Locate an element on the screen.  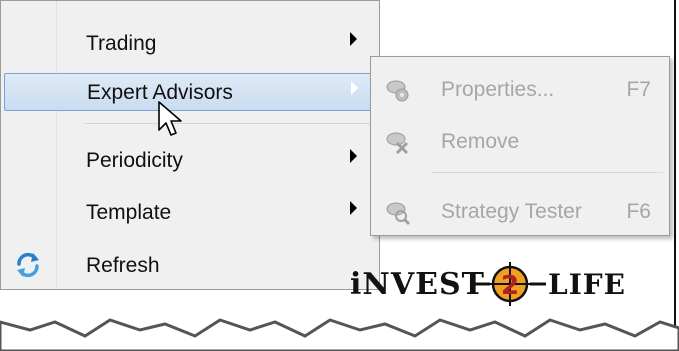
svg-text: iNVEST is located at coordinates (417, 284).